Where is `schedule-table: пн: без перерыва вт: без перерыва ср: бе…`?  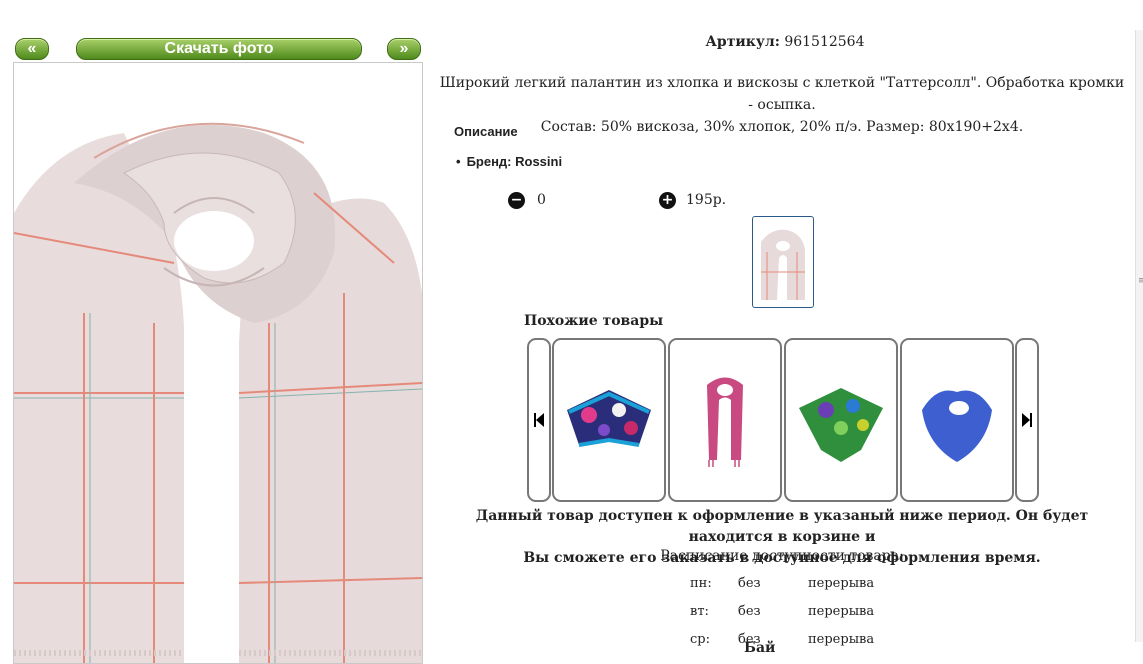
schedule-table: пн: без перерыва вт: без перерыва ср: бе… is located at coordinates (799, 618).